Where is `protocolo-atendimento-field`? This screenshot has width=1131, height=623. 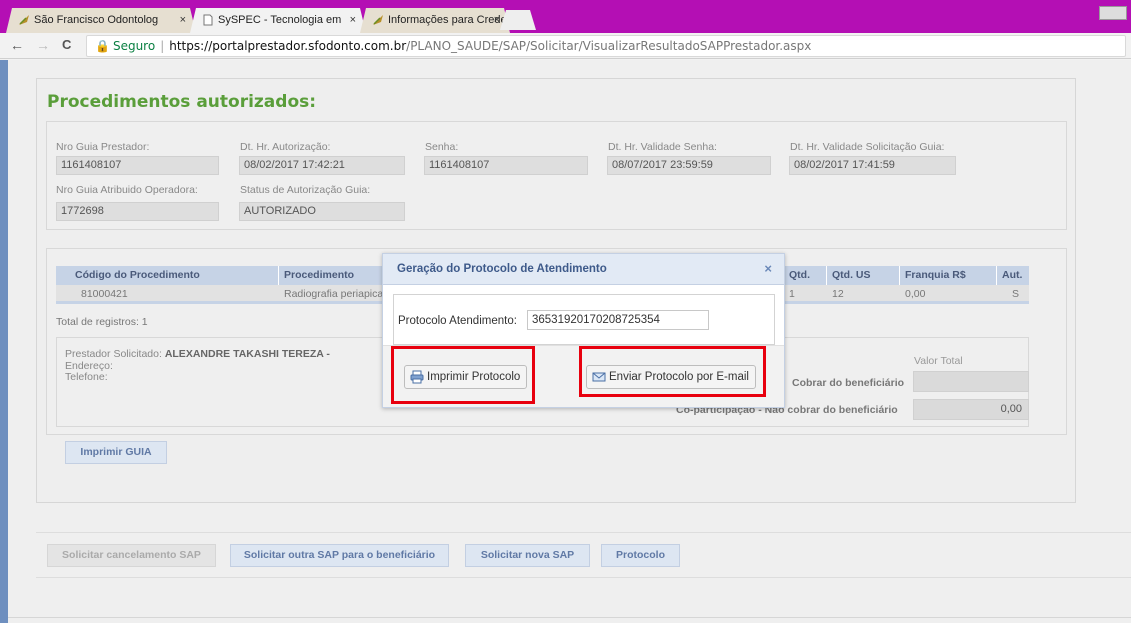 protocolo-atendimento-field is located at coordinates (618, 320).